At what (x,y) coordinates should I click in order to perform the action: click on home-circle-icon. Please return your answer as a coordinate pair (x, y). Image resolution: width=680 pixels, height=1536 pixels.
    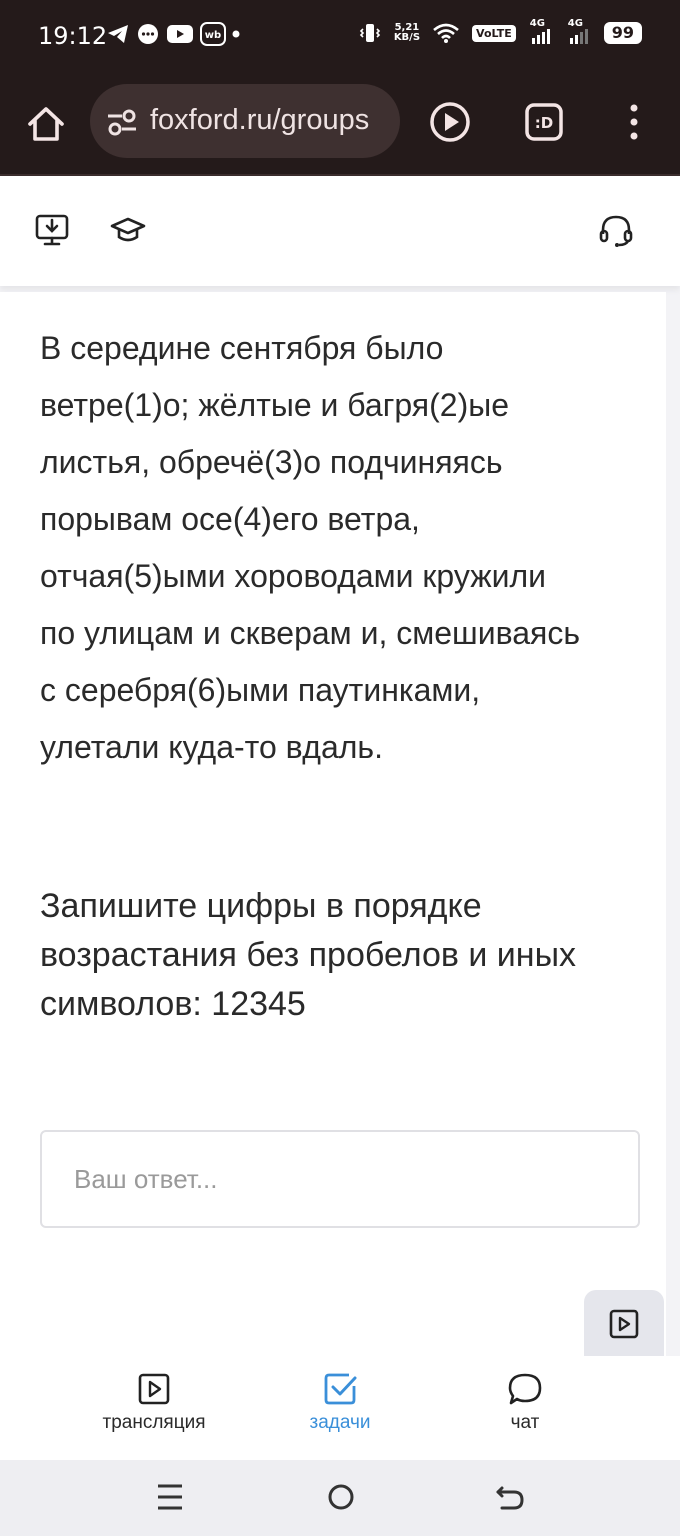
    Looking at the image, I should click on (341, 1497).